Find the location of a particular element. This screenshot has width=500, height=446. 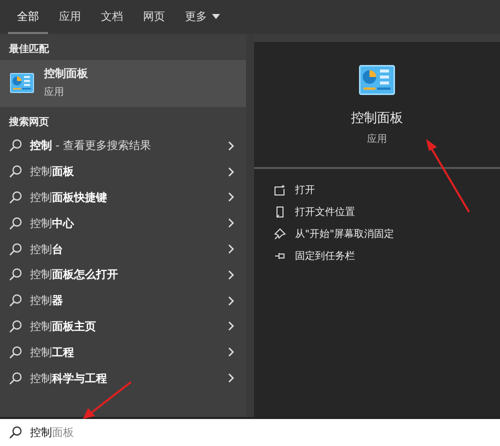

suggestion-text: 控制工程 is located at coordinates (52, 352).